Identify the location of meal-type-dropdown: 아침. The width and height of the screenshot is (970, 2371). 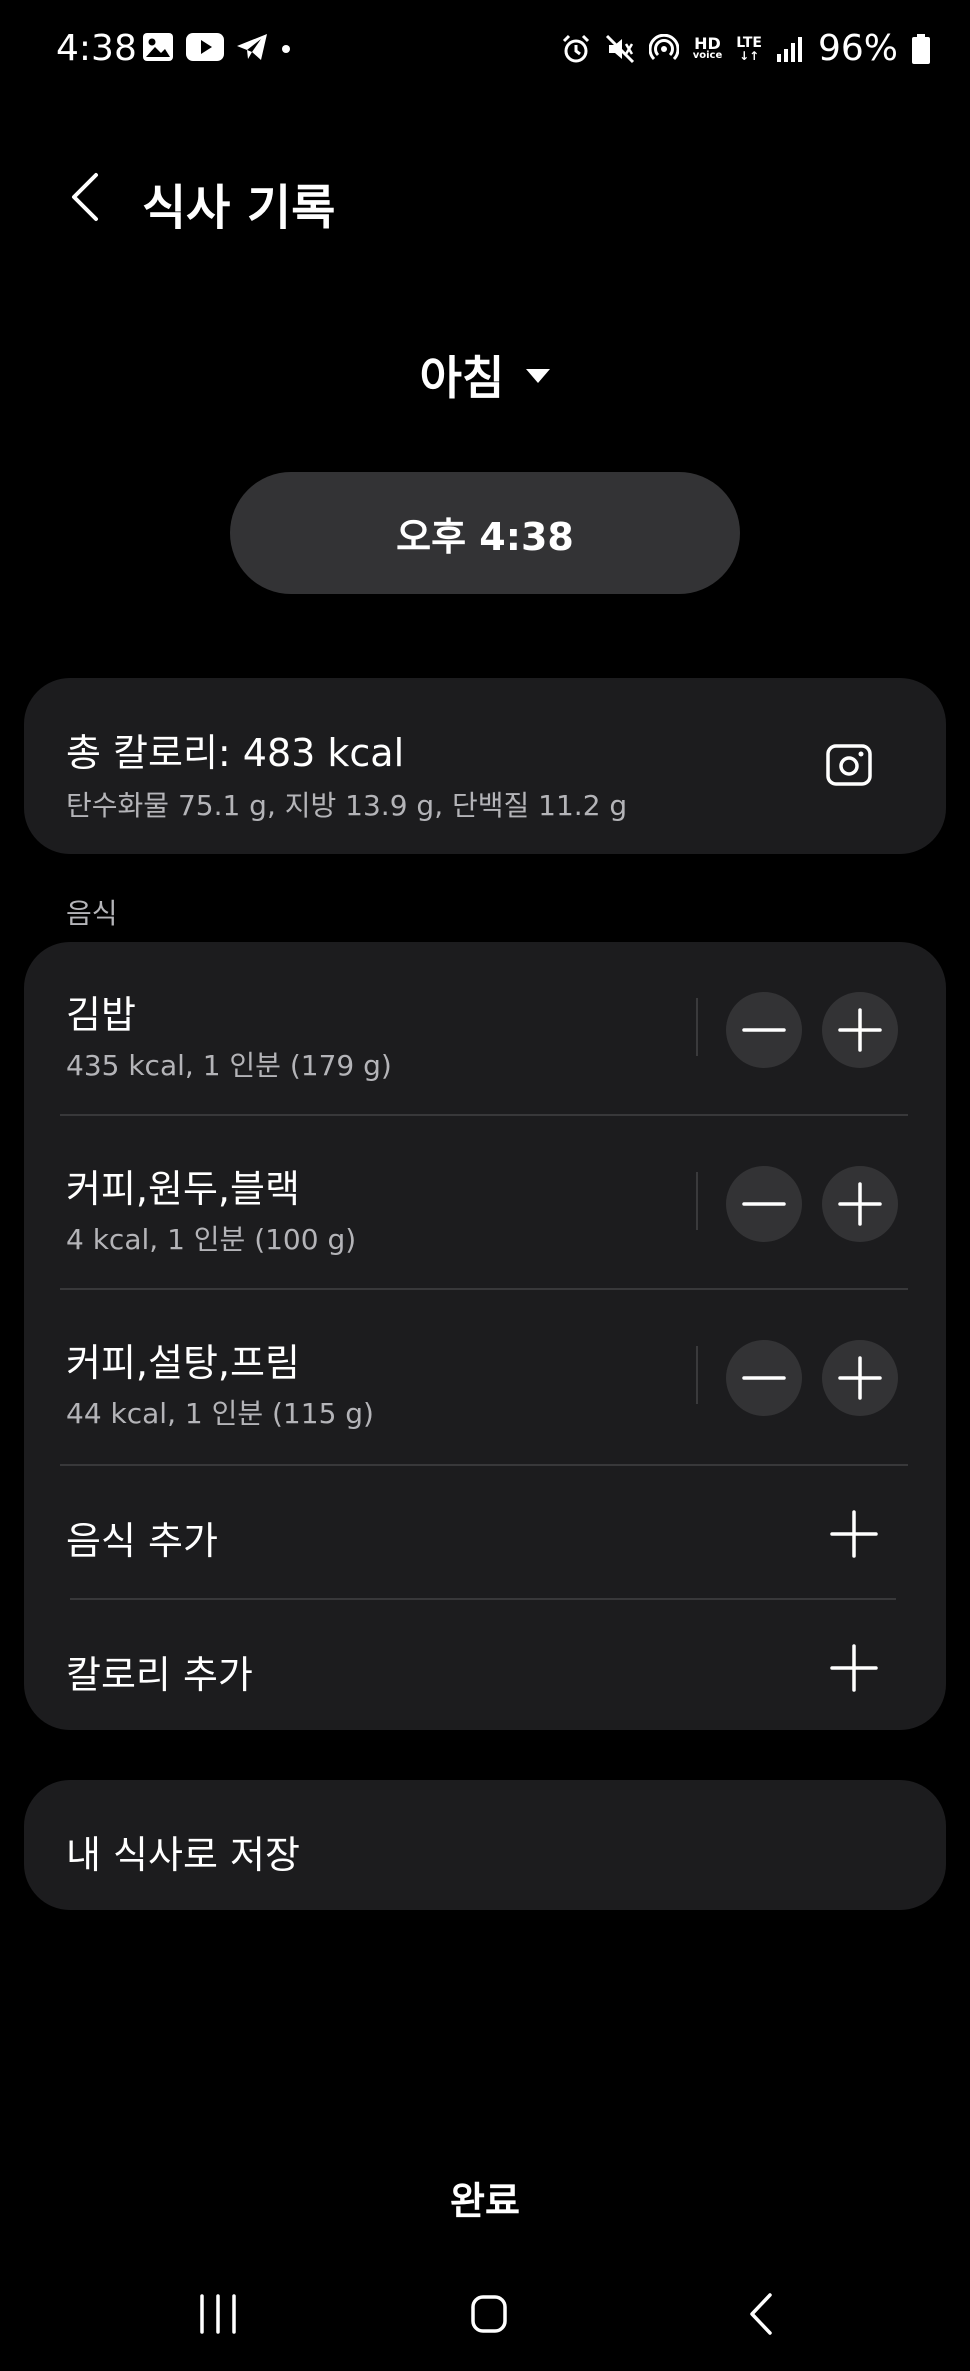
(485, 375).